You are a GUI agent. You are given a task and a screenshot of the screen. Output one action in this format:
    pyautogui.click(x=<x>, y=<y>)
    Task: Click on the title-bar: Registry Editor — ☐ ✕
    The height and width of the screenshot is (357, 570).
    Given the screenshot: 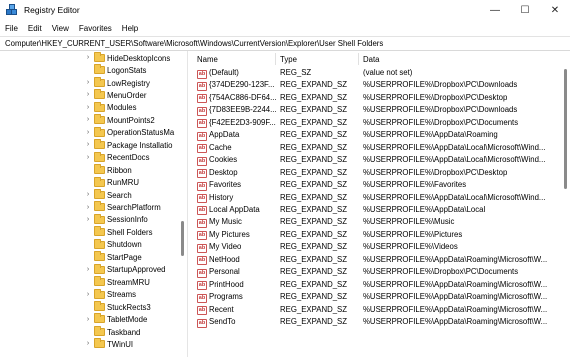 What is the action you would take?
    pyautogui.click(x=285, y=10)
    